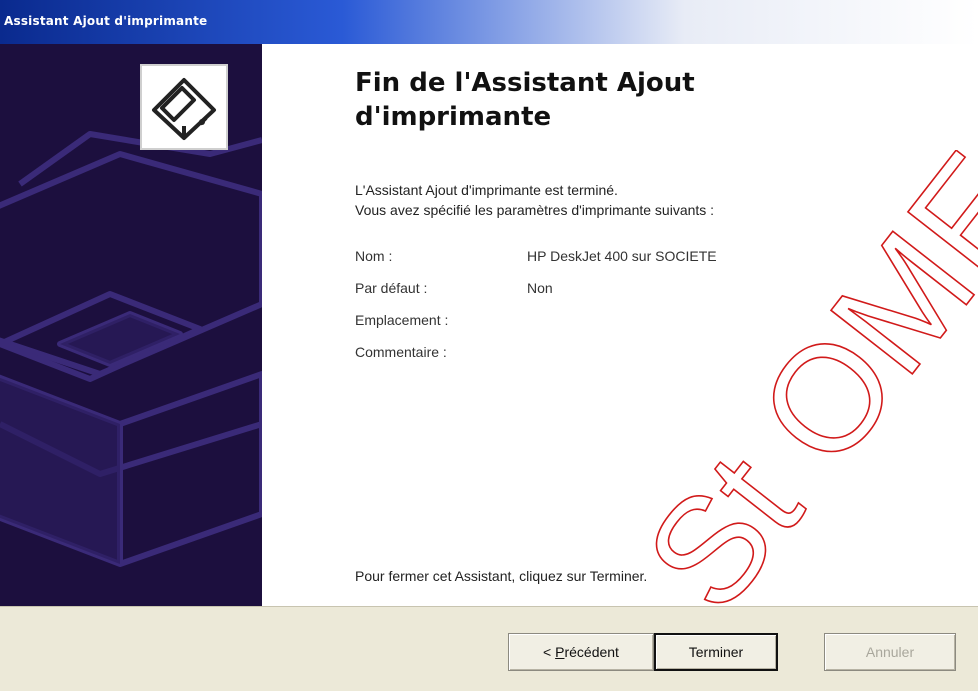  Describe the element at coordinates (489, 648) in the screenshot. I see `button-bar: < Précédent Terminer Annuler` at that location.